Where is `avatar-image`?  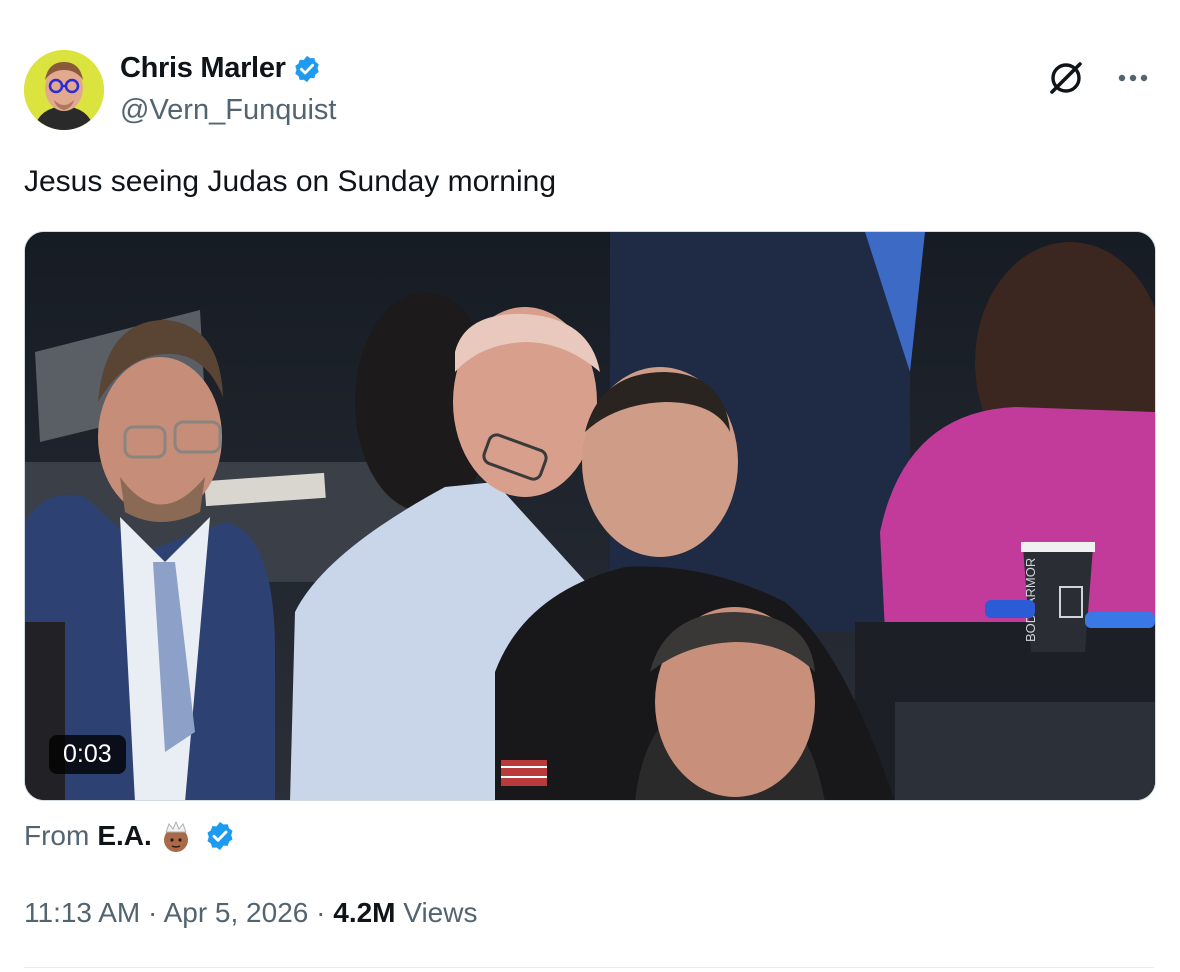
avatar-image is located at coordinates (64, 90).